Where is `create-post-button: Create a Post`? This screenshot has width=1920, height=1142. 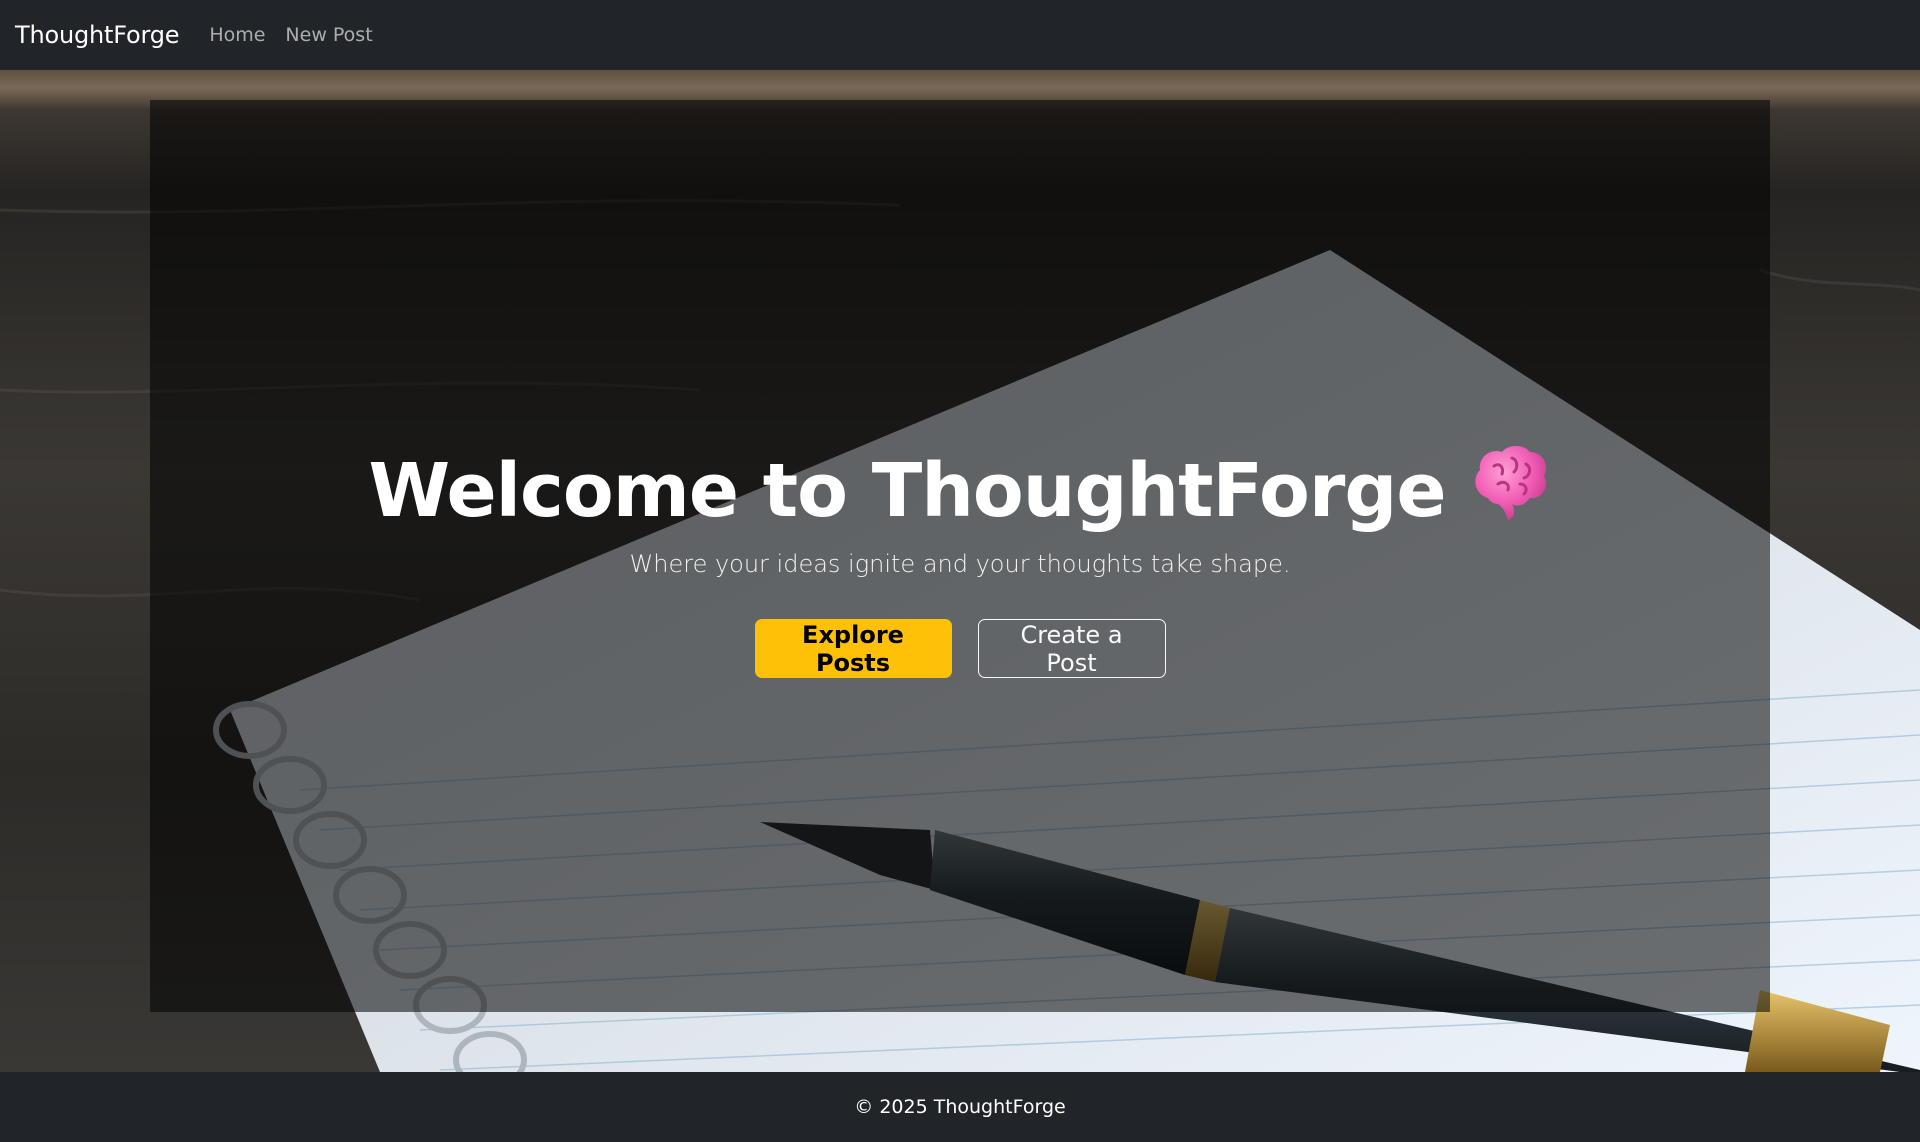 create-post-button: Create a Post is located at coordinates (1071, 648).